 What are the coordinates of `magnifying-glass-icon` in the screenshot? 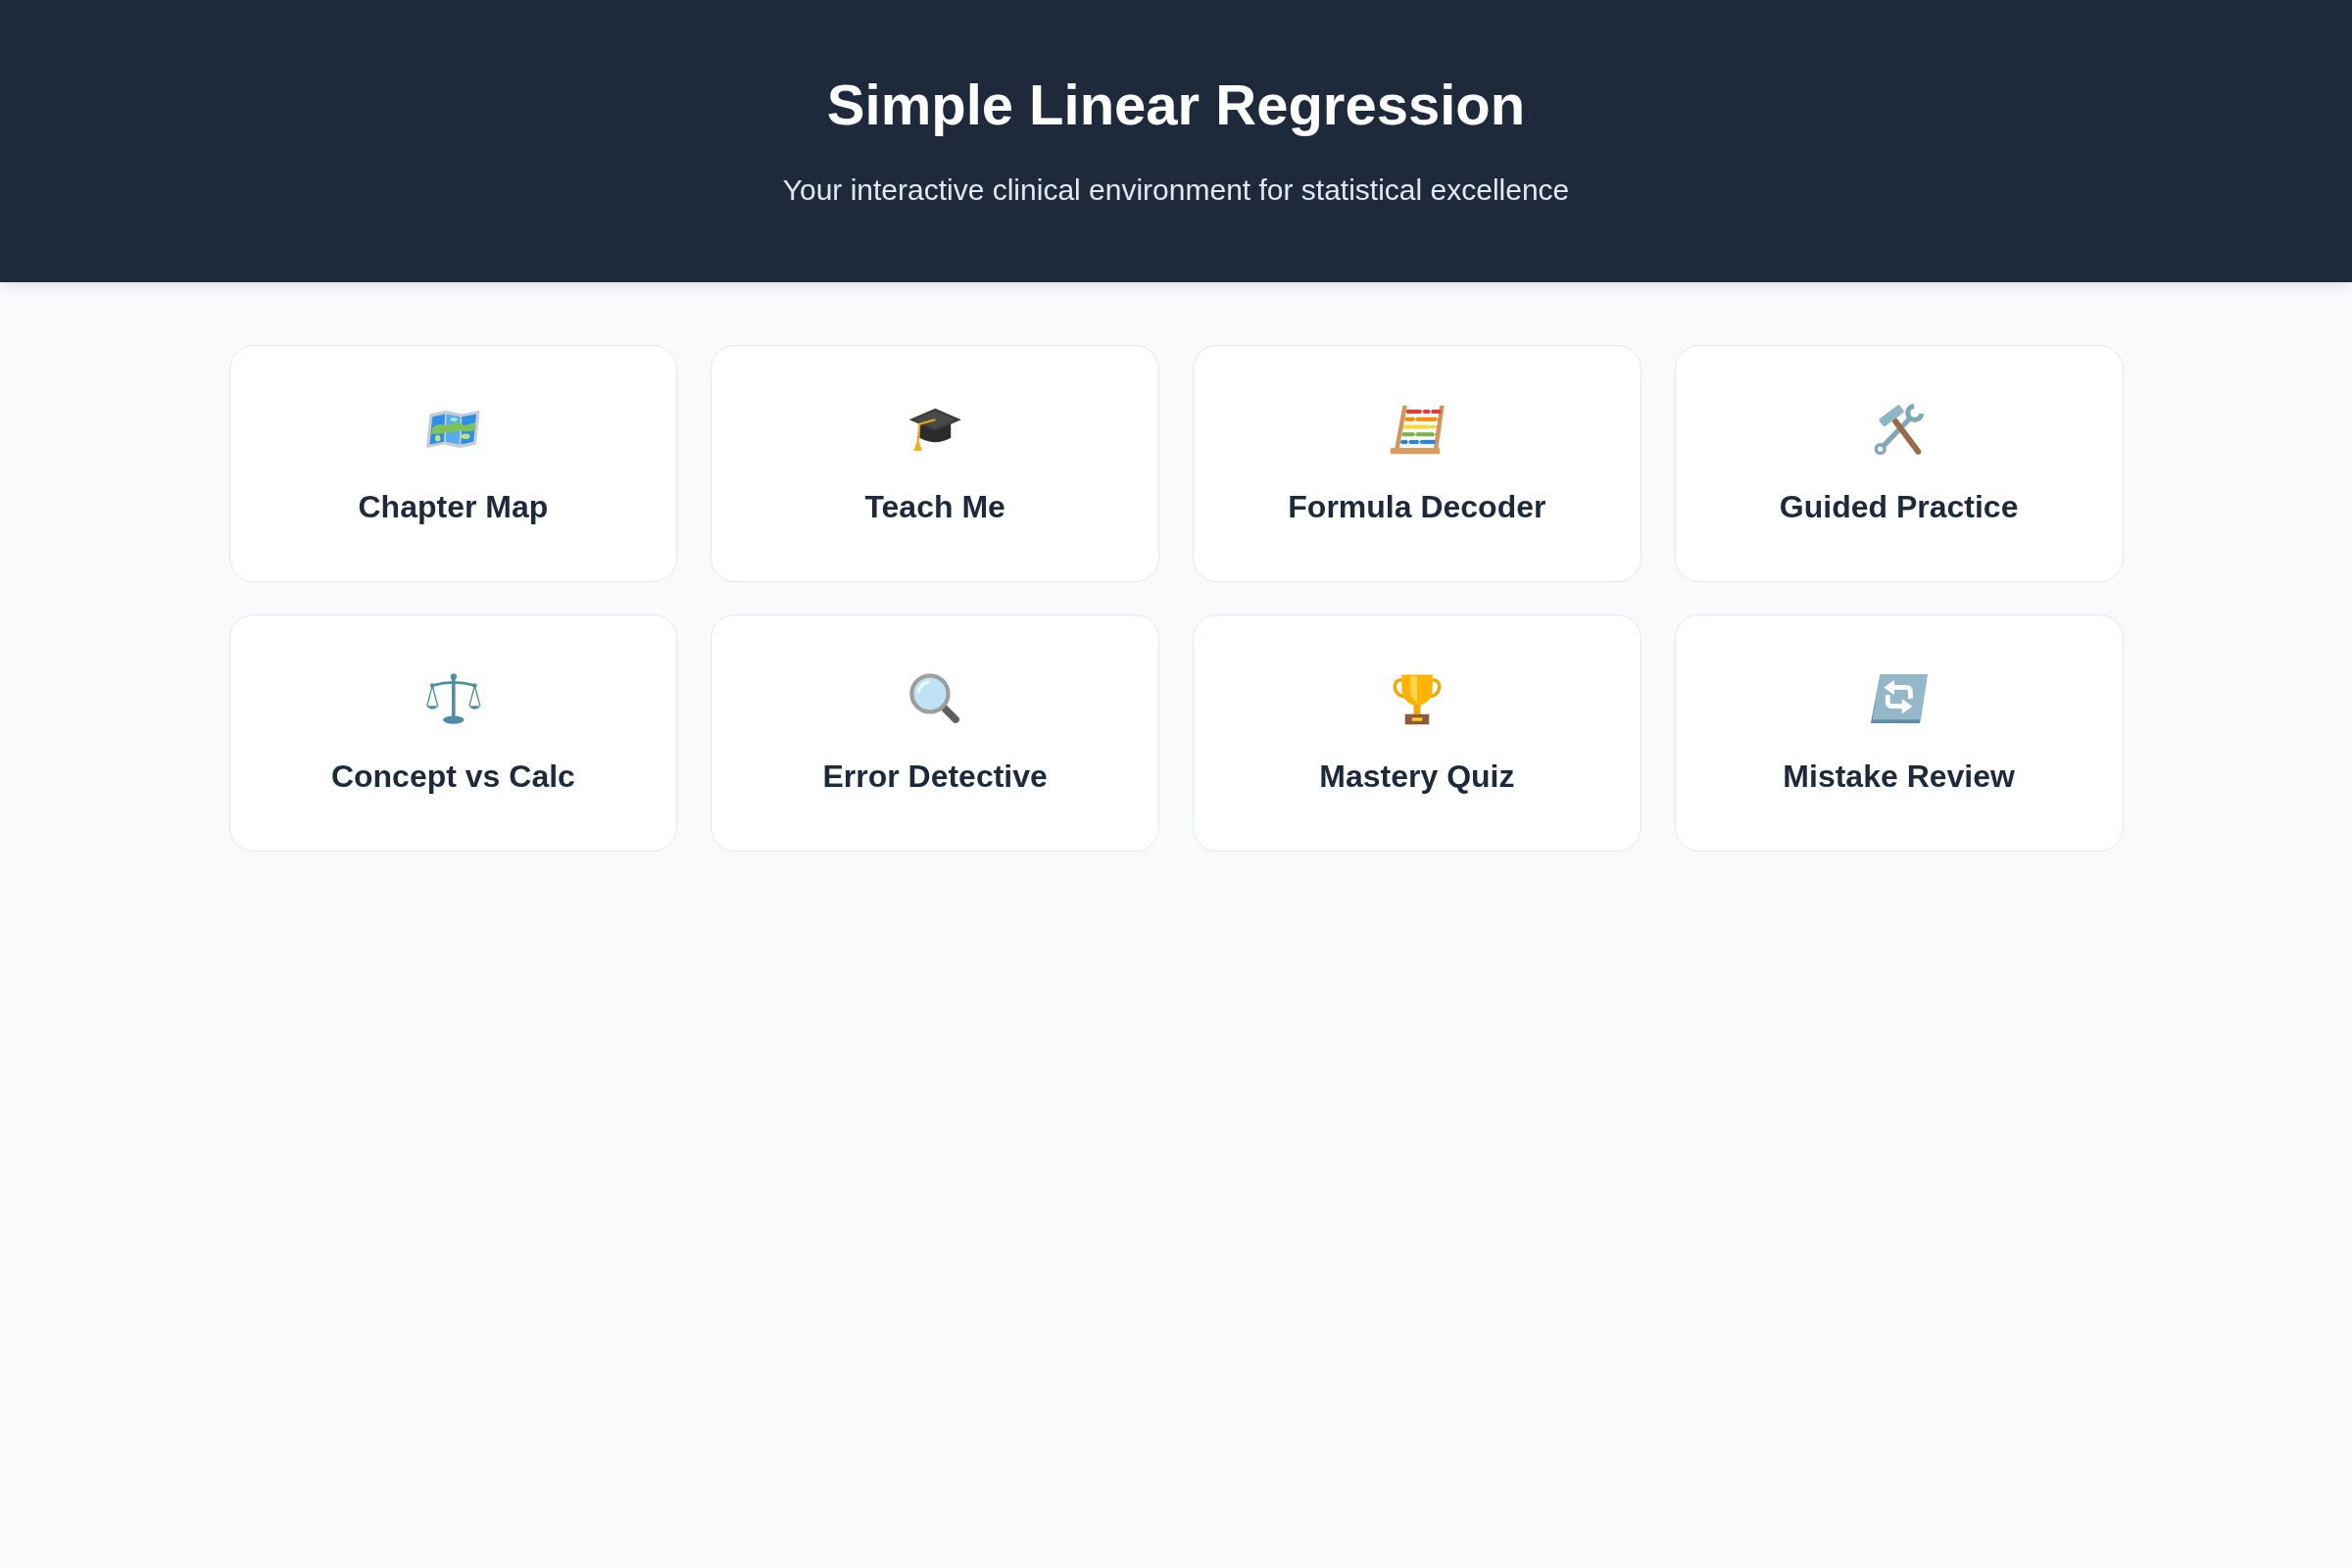 It's located at (935, 698).